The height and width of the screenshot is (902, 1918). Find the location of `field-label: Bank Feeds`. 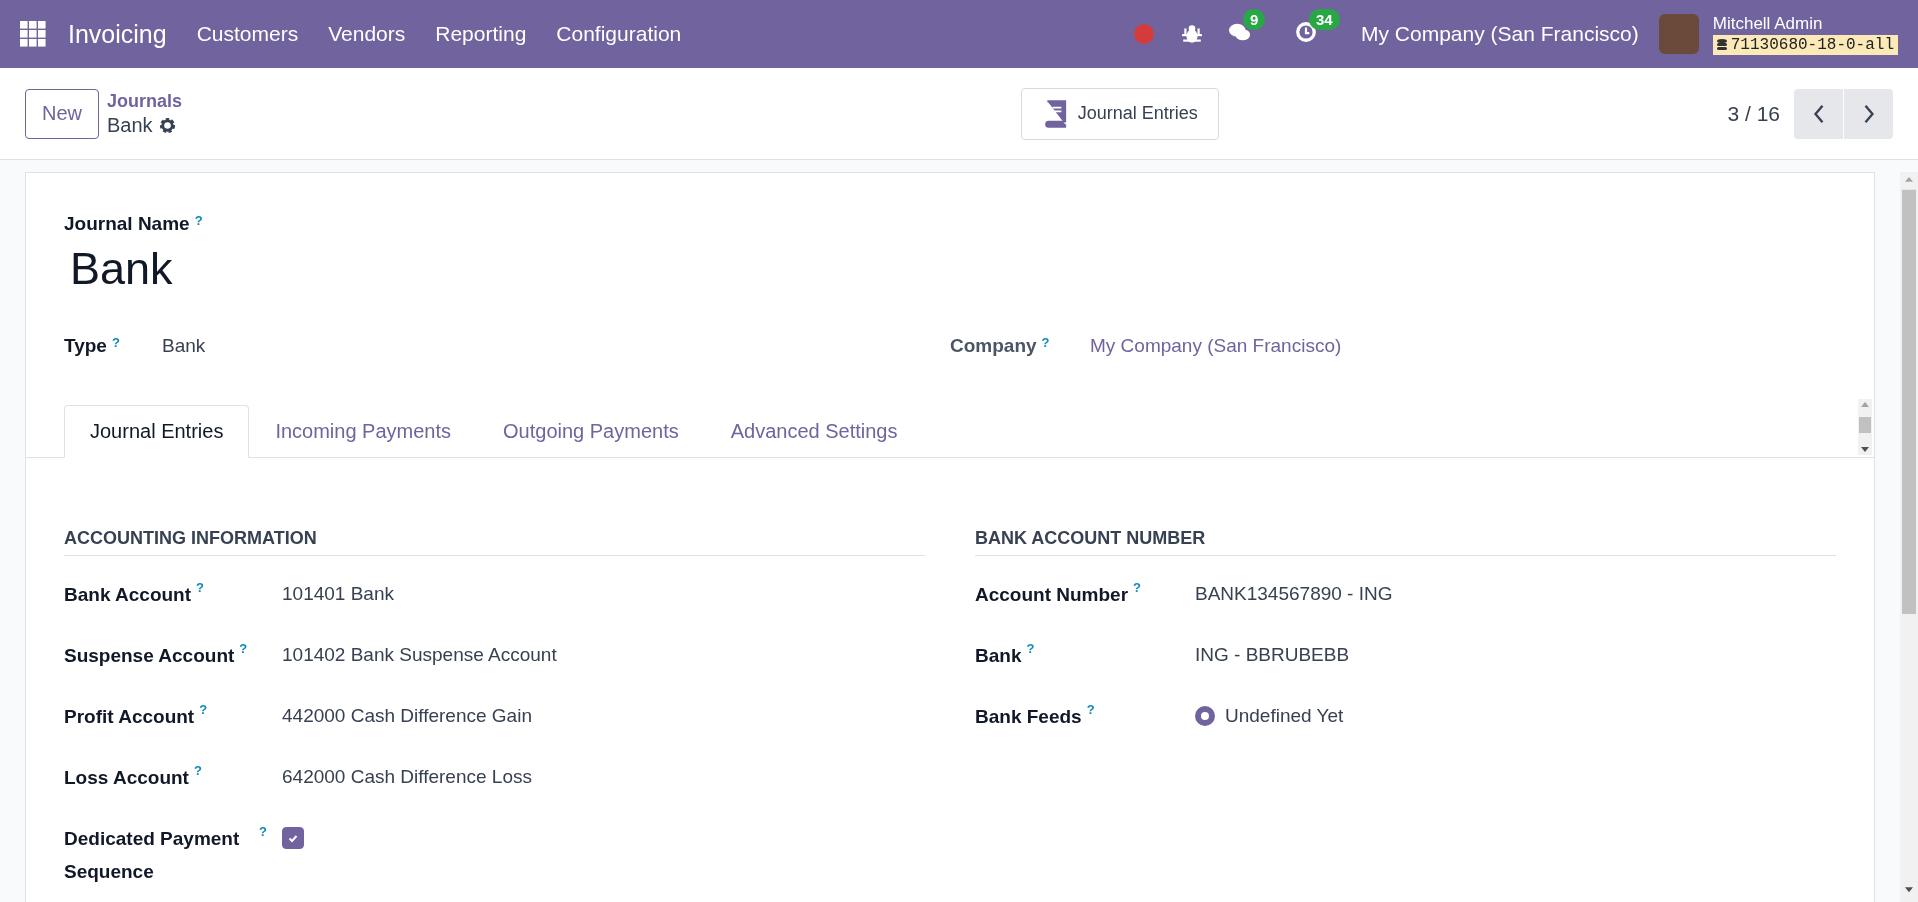

field-label: Bank Feeds is located at coordinates (1028, 717).